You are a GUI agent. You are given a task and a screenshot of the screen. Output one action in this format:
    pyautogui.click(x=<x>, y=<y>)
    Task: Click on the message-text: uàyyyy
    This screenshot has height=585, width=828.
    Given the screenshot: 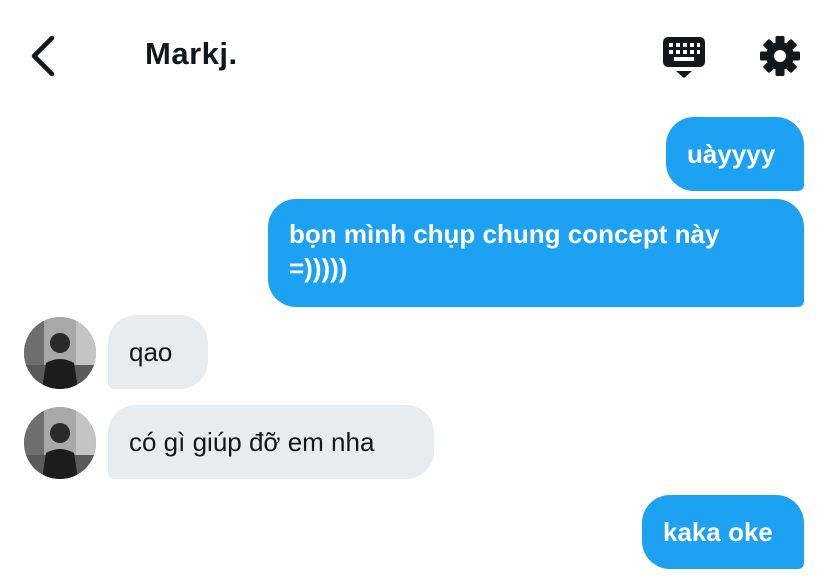 What is the action you would take?
    pyautogui.click(x=731, y=154)
    